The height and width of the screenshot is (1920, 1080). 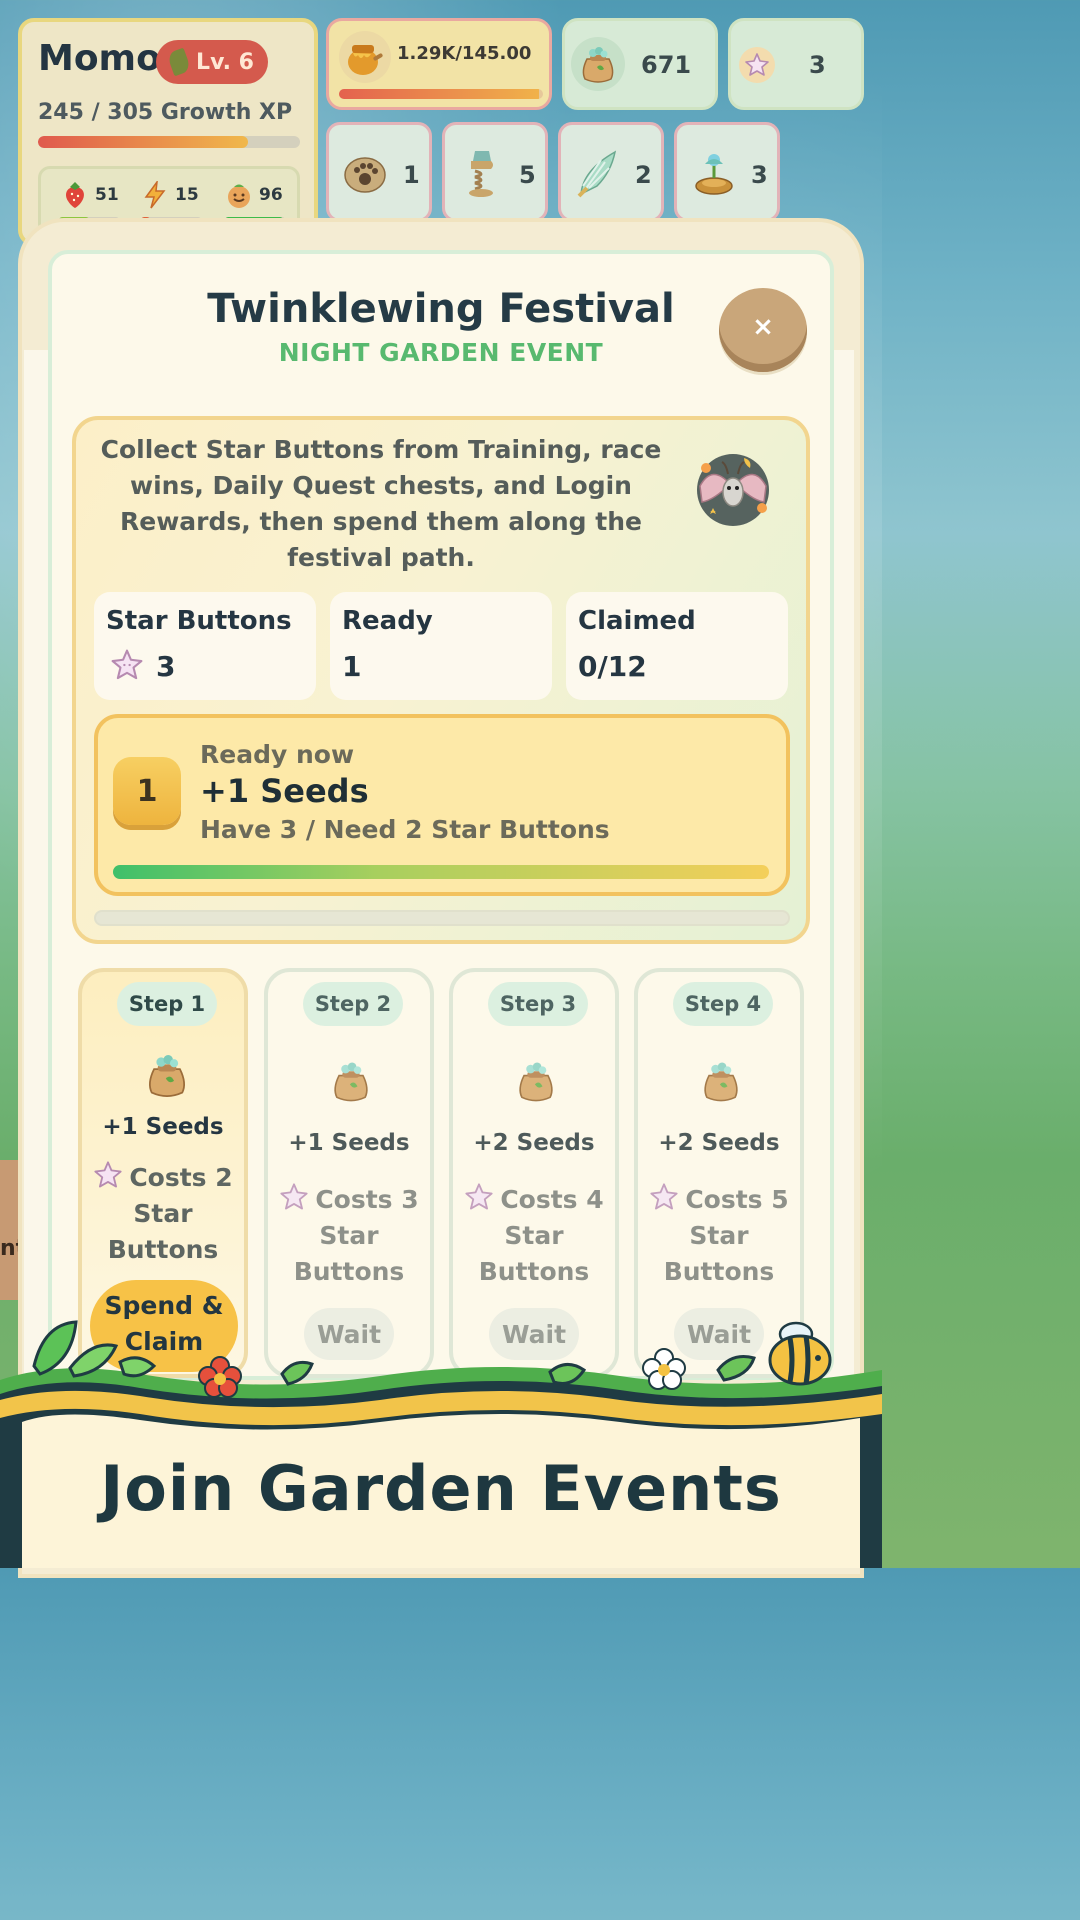 I want to click on item-card-spring-boots: 5, so click(x=495, y=172).